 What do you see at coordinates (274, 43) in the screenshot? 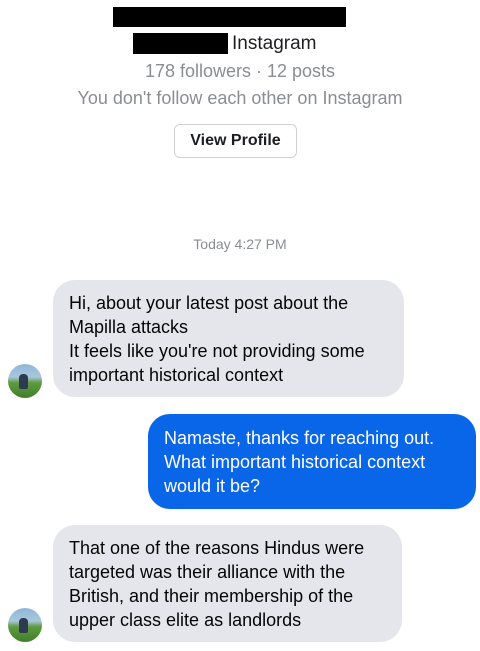
I see `platform-label: Instagram` at bounding box center [274, 43].